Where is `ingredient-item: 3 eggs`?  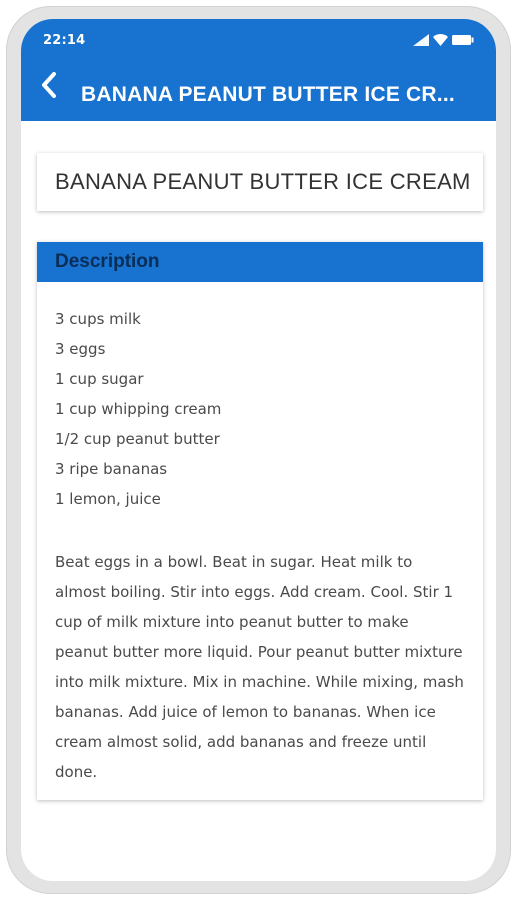
ingredient-item: 3 eggs is located at coordinates (80, 349).